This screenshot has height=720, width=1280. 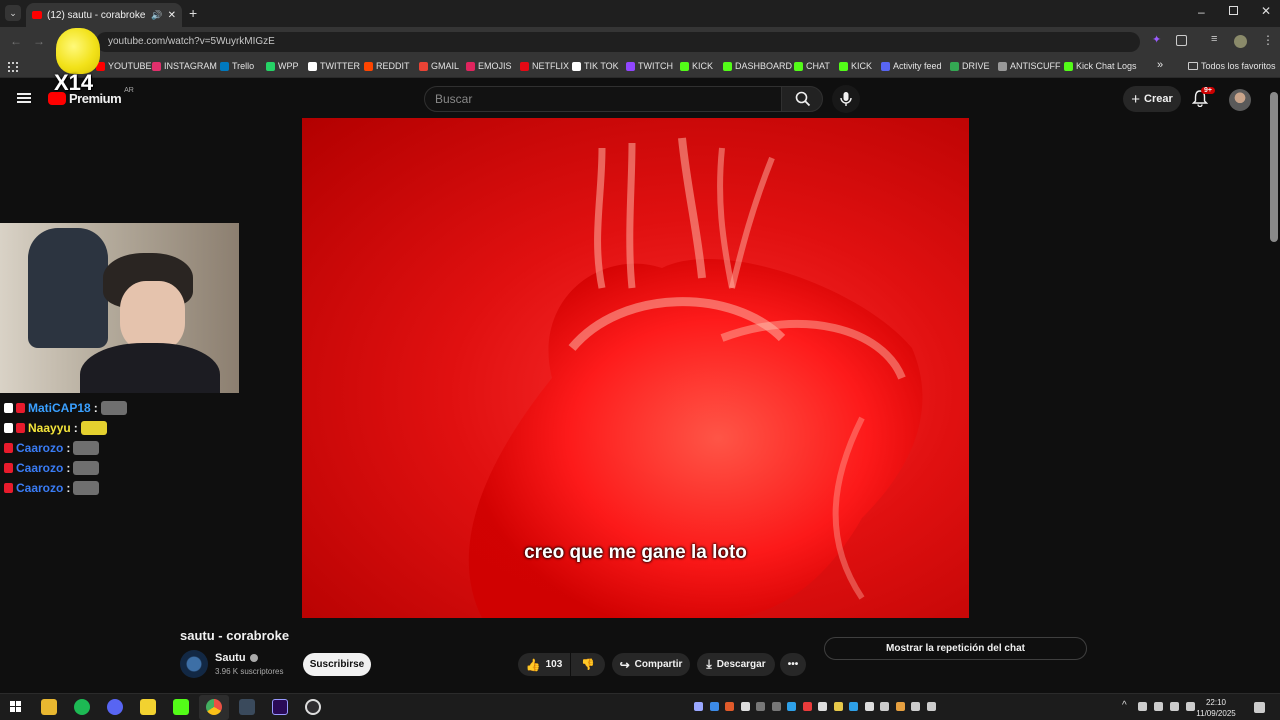 What do you see at coordinates (812, 66) in the screenshot?
I see `bookmark-item: CHAT` at bounding box center [812, 66].